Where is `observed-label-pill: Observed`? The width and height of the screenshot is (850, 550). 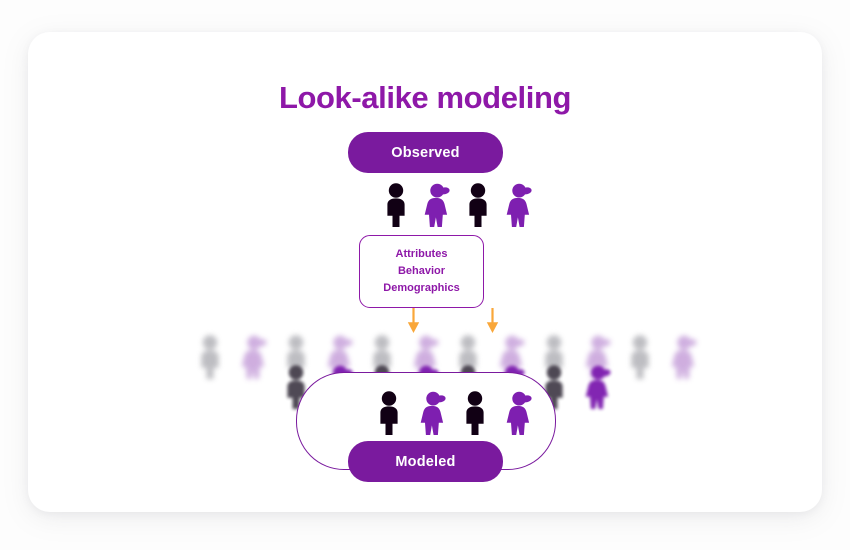
observed-label-pill: Observed is located at coordinates (425, 152).